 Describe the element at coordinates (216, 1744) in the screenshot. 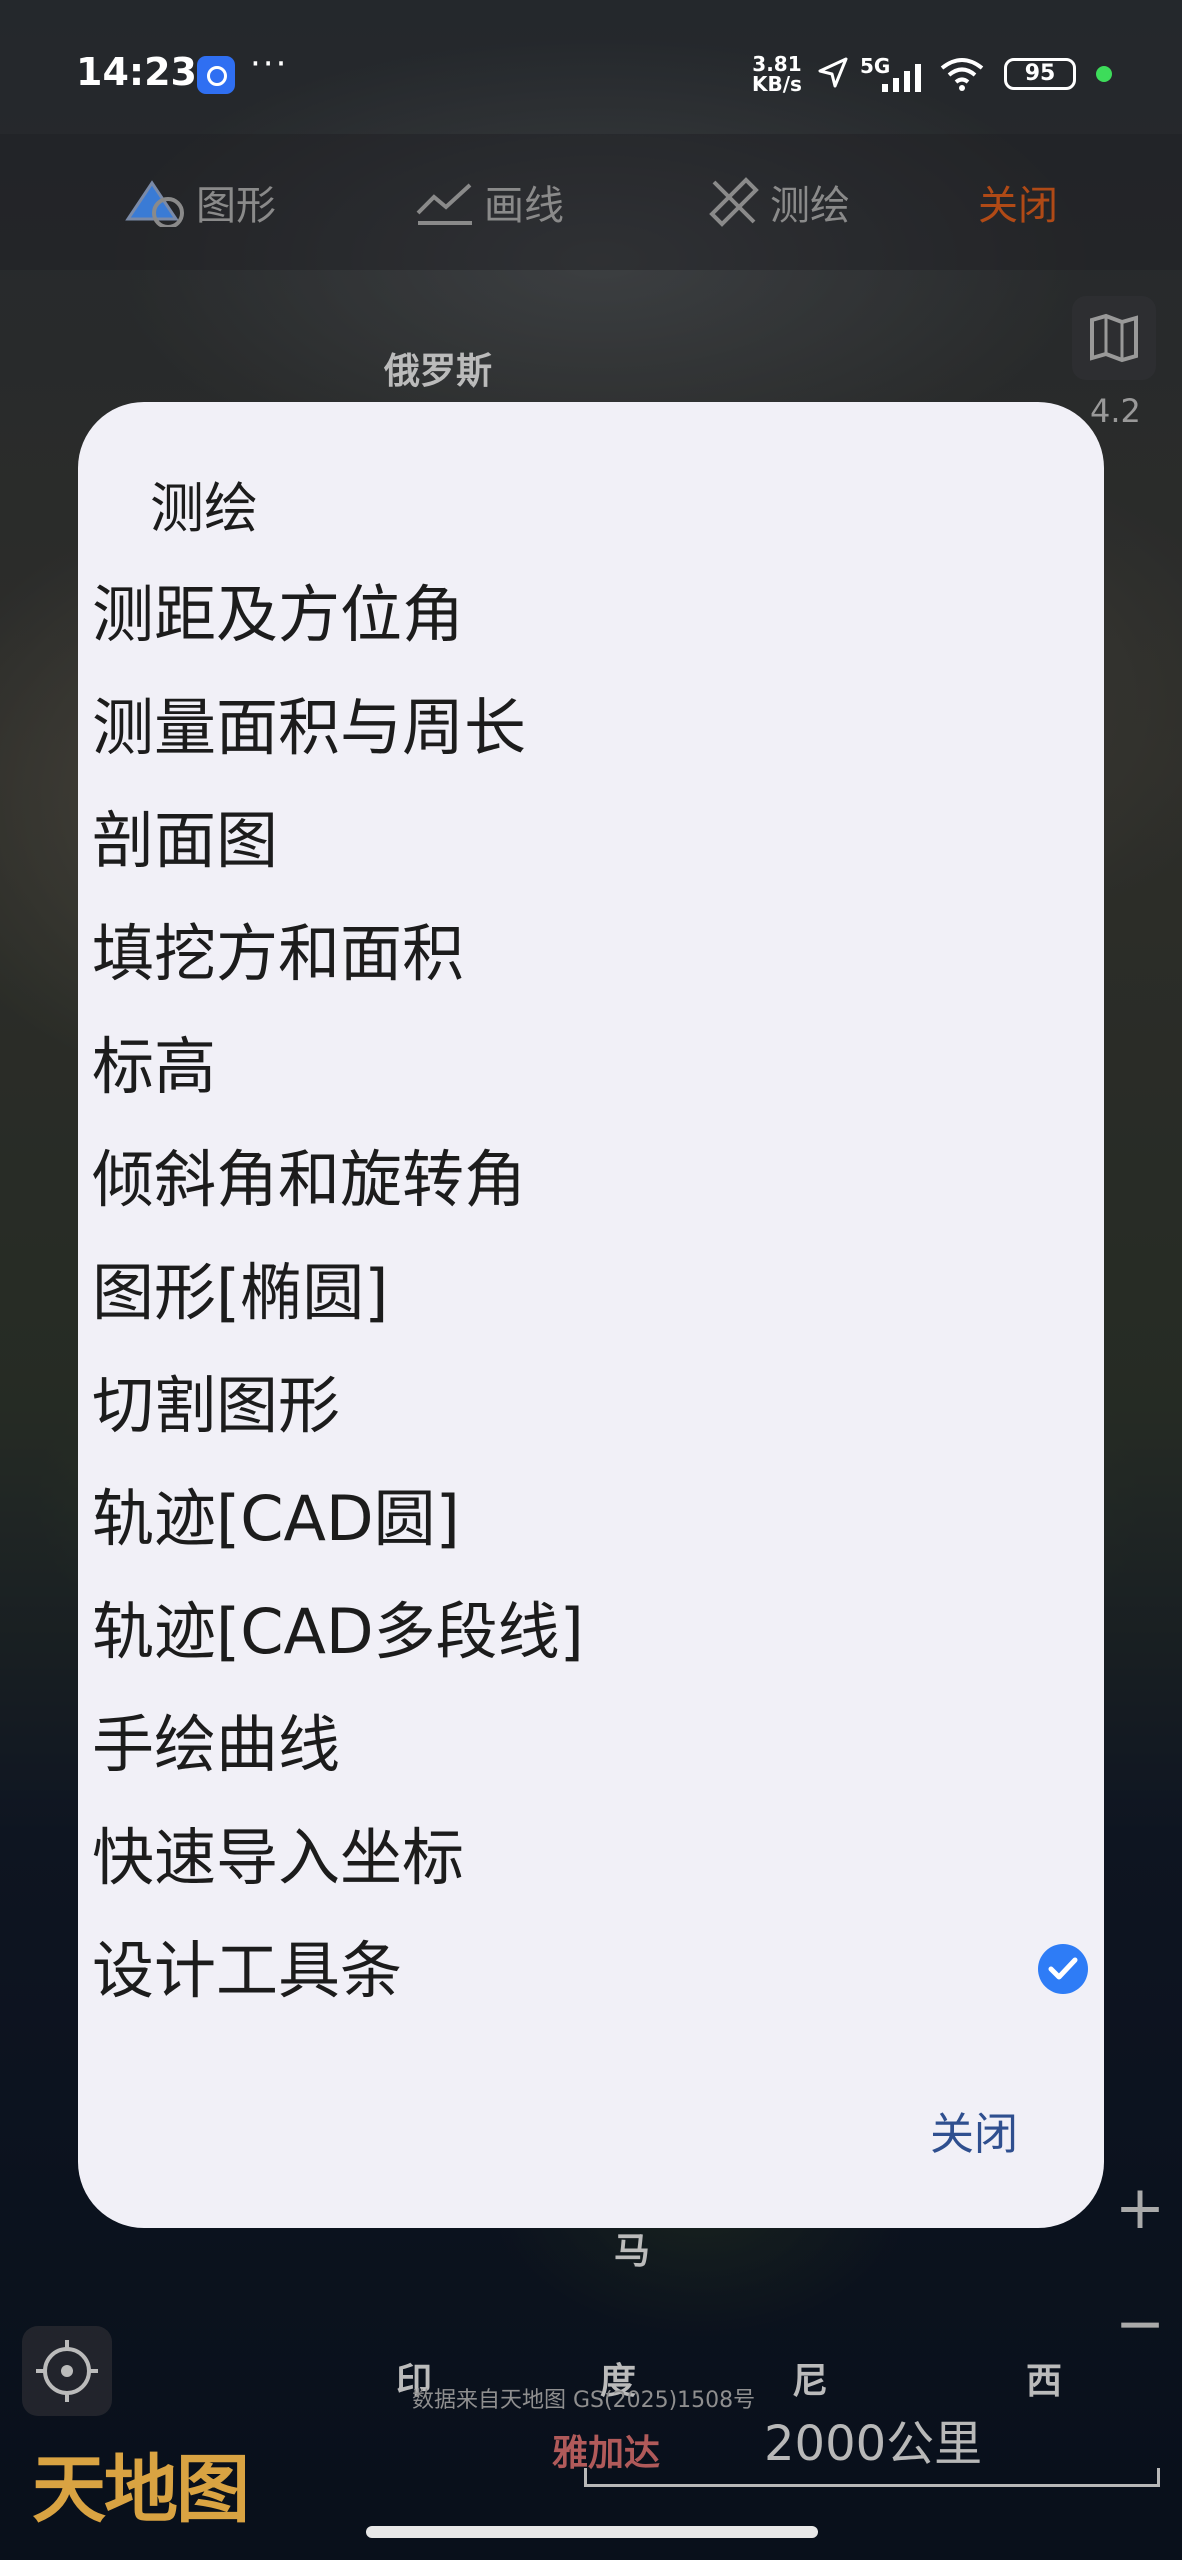

I see `list-item-label: 手绘曲线` at that location.